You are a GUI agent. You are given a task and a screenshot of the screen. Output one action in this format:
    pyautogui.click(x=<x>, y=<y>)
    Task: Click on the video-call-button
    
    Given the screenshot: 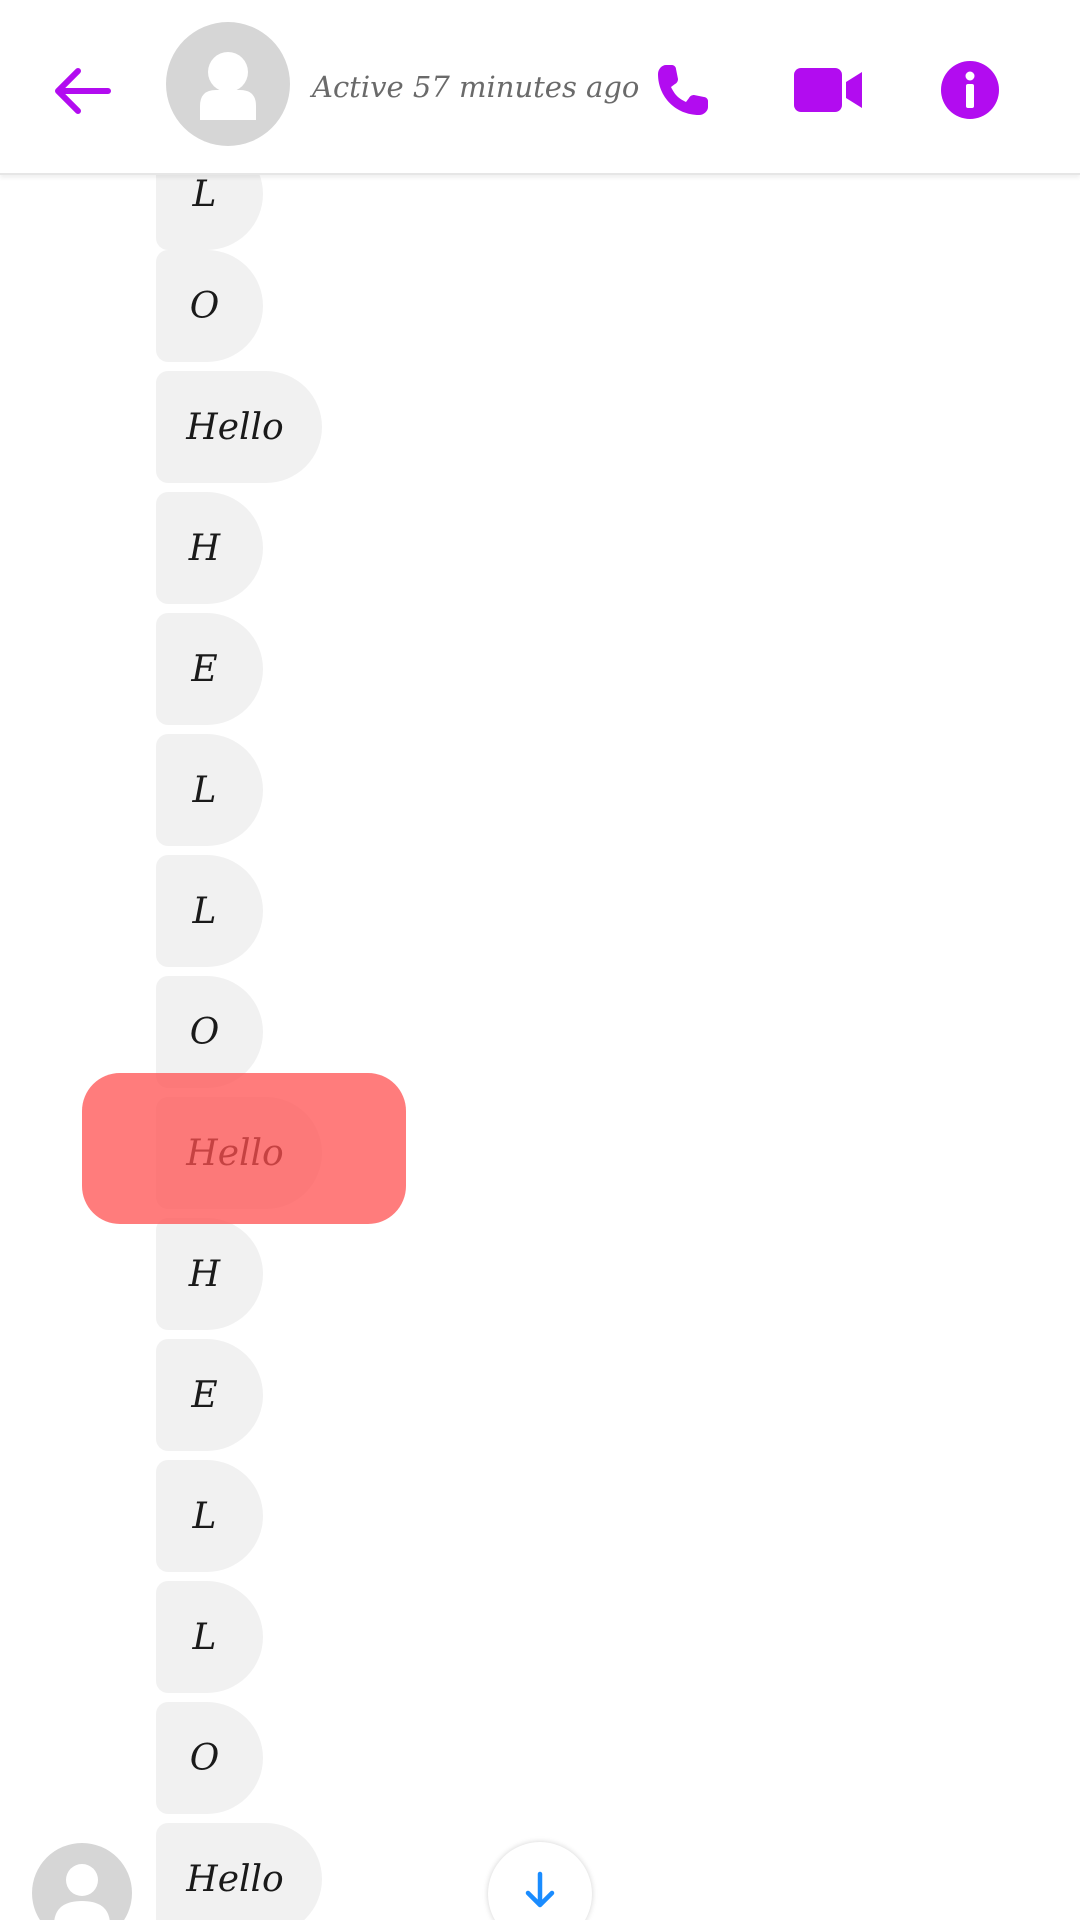 What is the action you would take?
    pyautogui.click(x=828, y=90)
    